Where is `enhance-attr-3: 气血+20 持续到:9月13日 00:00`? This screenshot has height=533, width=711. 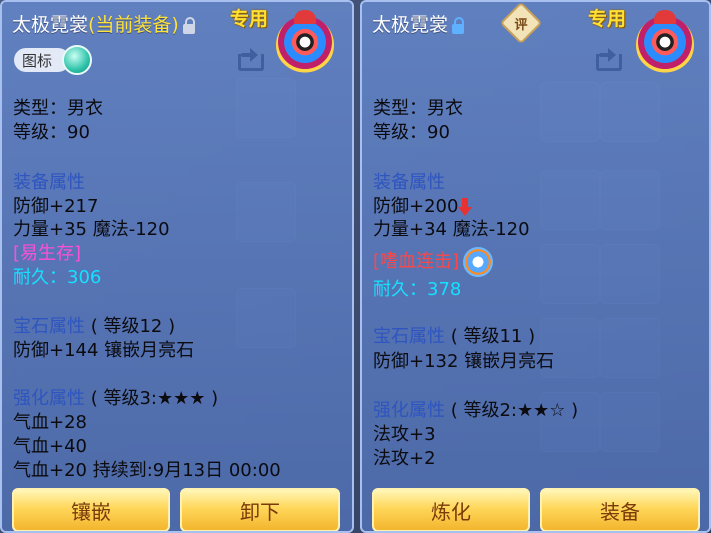
enhance-attr-3: 气血+20 持续到:9月13日 00:00 is located at coordinates (147, 470).